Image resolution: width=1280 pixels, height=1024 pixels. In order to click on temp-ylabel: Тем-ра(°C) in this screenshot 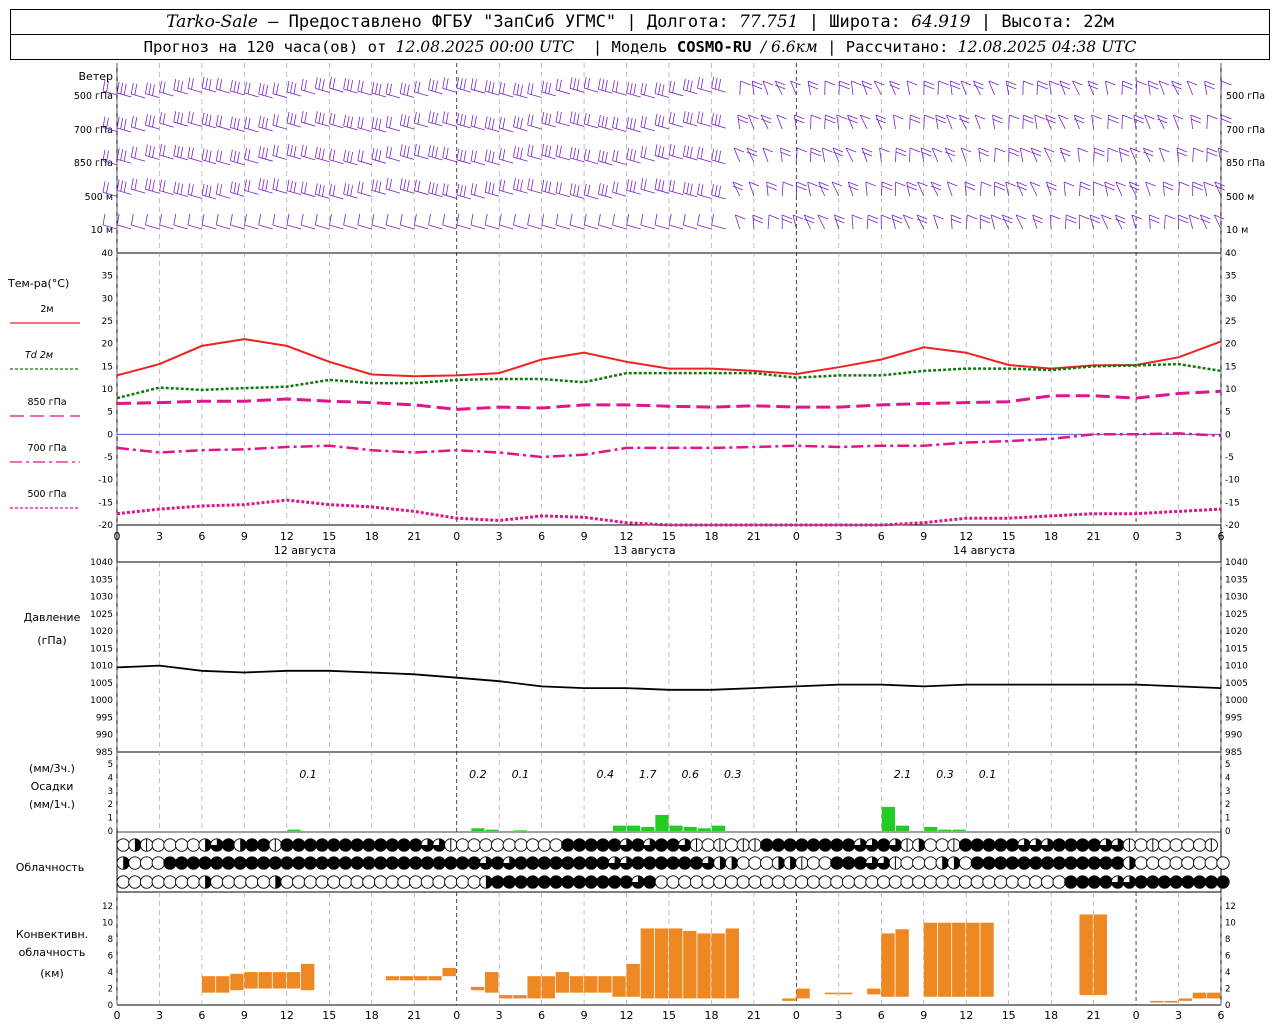, I will do `click(38, 283)`.